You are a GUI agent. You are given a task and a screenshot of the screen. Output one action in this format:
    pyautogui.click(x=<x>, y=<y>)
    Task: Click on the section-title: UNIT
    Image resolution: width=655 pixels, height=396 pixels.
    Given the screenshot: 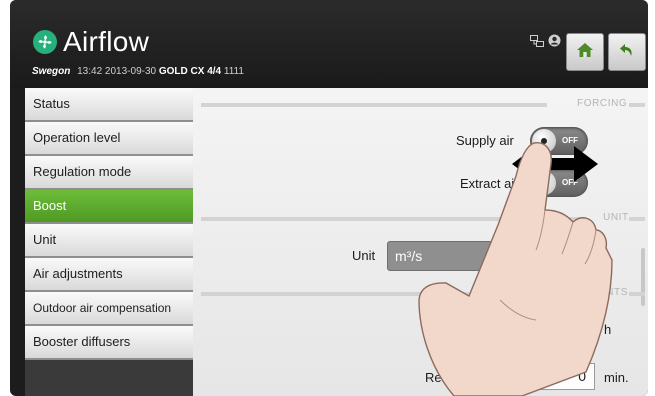 What is the action you would take?
    pyautogui.click(x=616, y=217)
    